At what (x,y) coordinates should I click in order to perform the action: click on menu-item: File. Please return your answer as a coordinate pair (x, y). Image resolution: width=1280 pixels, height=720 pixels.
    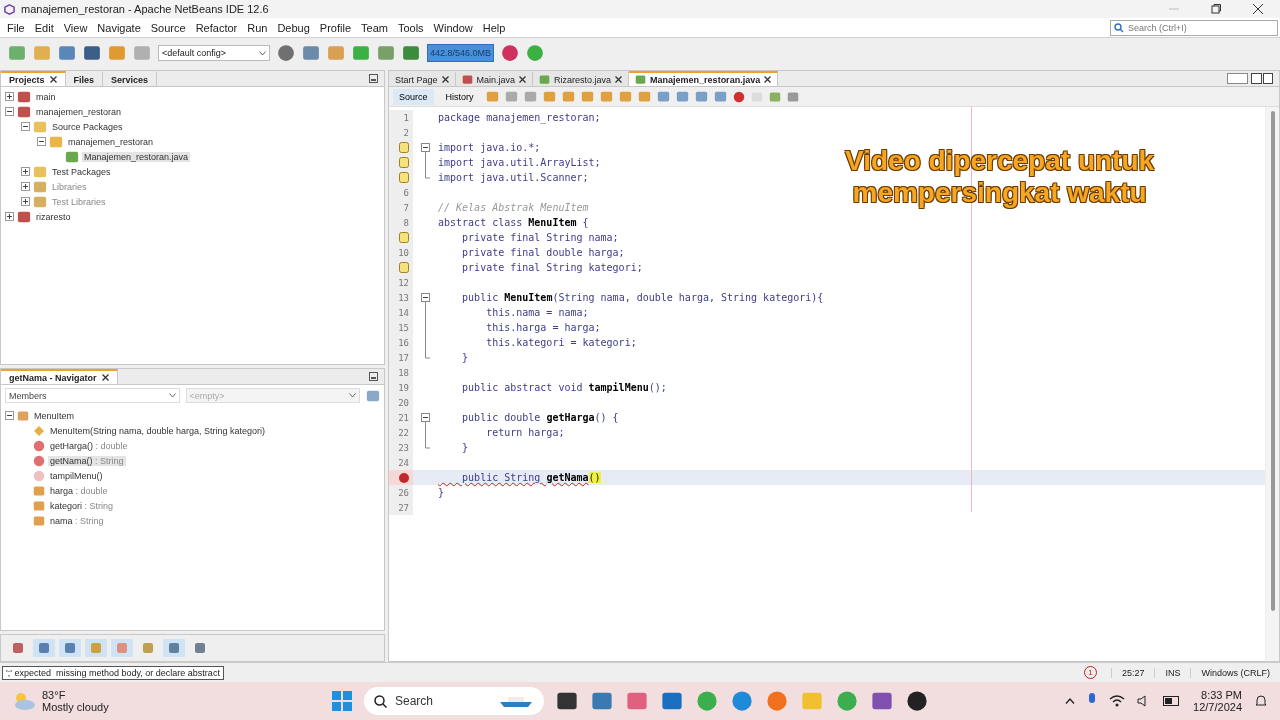
    Looking at the image, I should click on (16, 27).